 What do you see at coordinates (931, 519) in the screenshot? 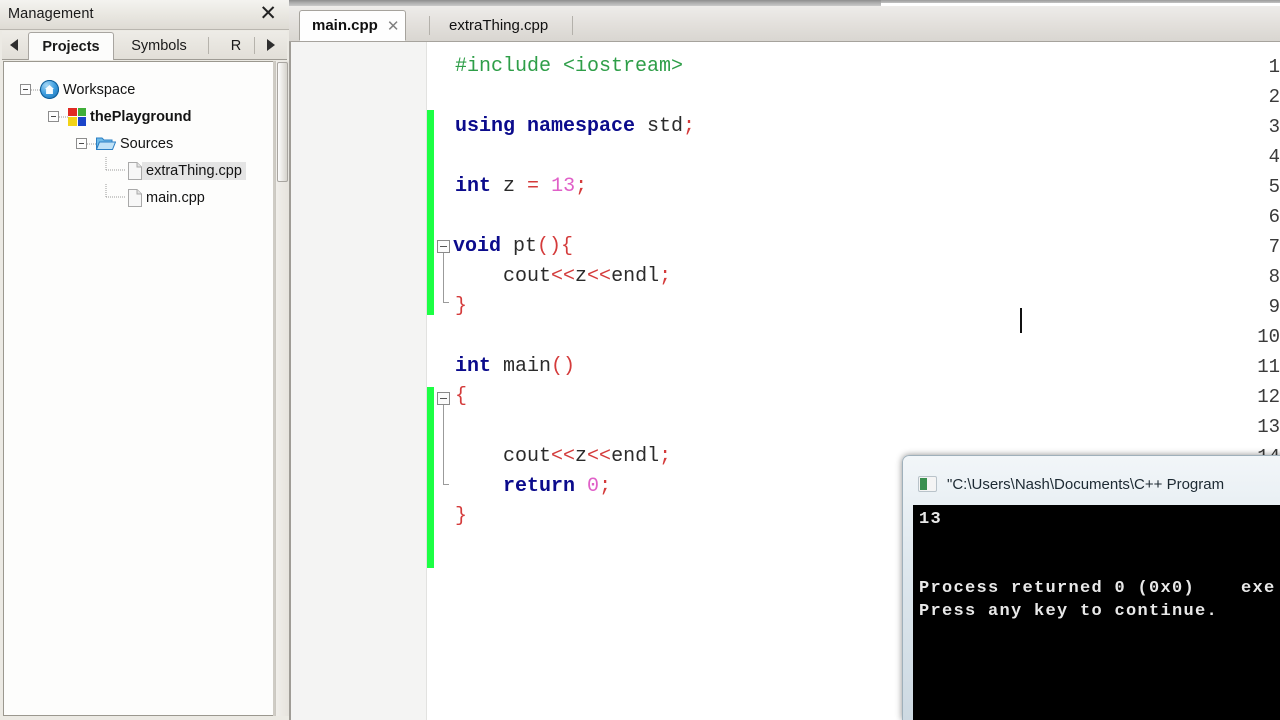
I see `console-output-line: 13` at bounding box center [931, 519].